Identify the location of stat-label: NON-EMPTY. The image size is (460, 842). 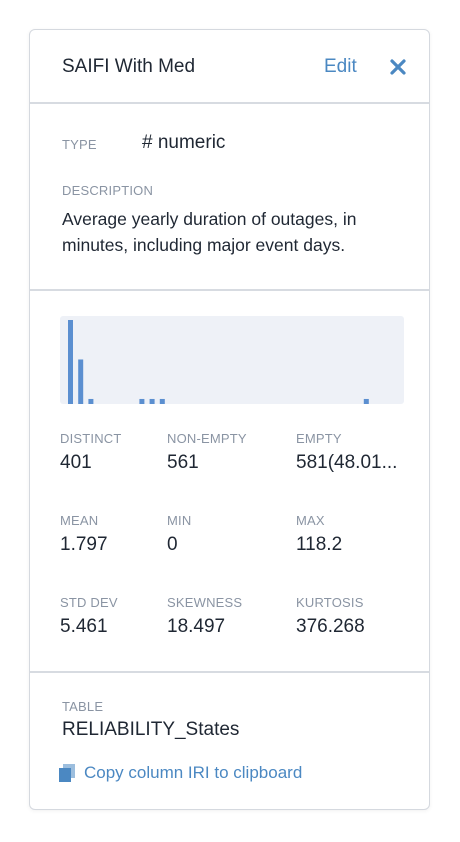
(207, 438).